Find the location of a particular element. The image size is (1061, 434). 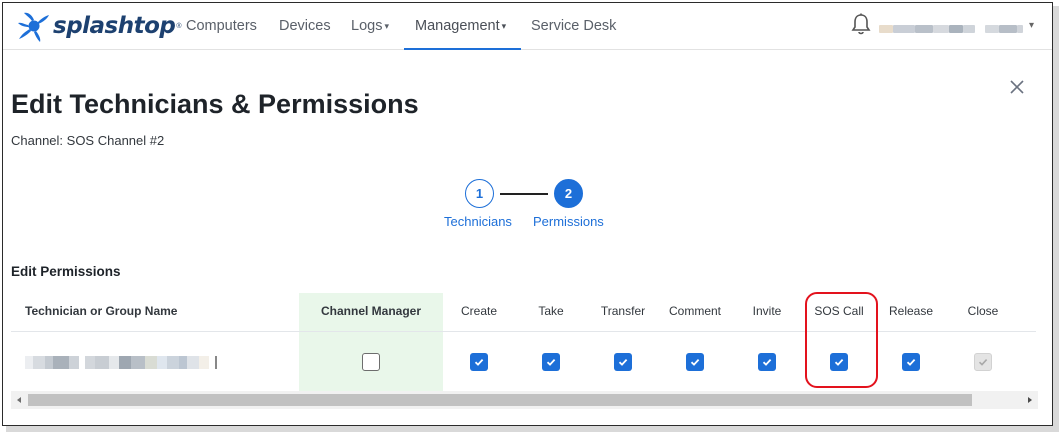

logo-wordmark: splashtop is located at coordinates (114, 26).